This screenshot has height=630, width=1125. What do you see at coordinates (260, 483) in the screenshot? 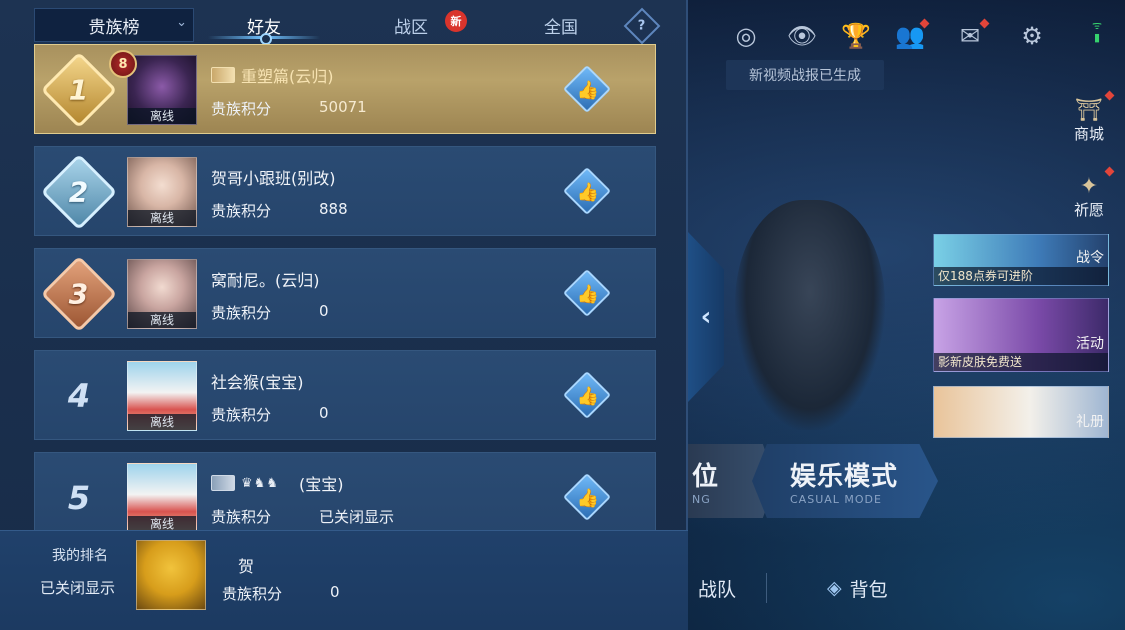
I see `symbol-glyphs: ♛♞♞` at bounding box center [260, 483].